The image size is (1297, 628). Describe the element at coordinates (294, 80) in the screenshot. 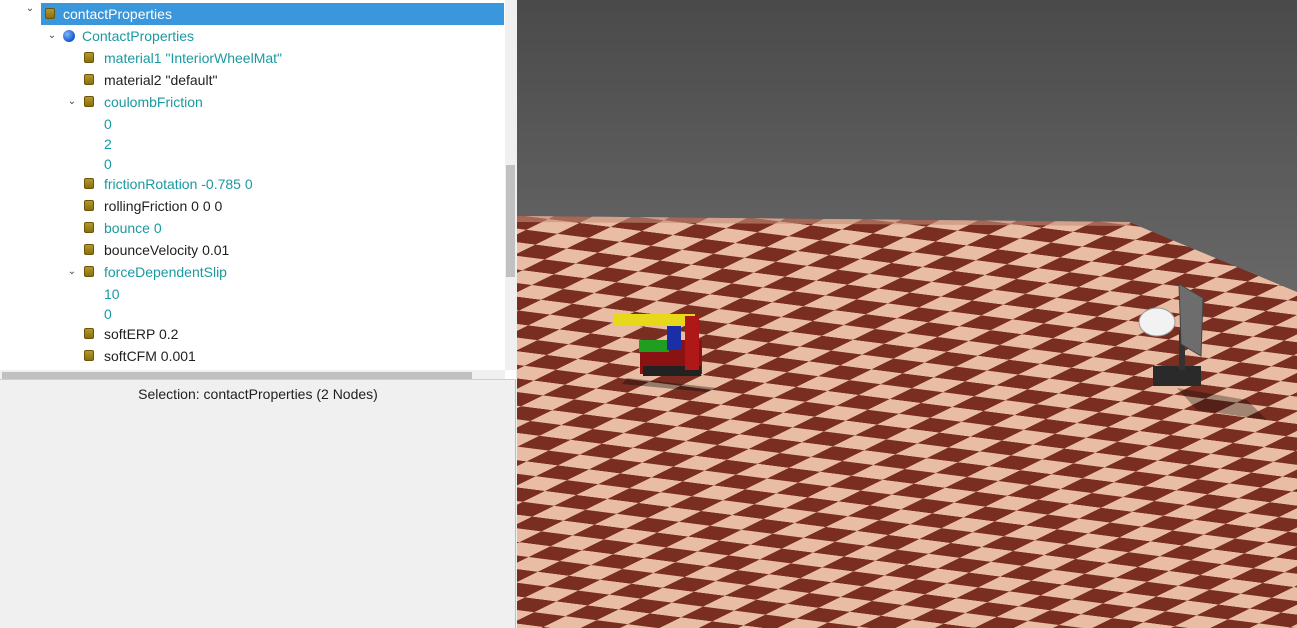

I see `tree-field-material2: material2 "default"` at that location.